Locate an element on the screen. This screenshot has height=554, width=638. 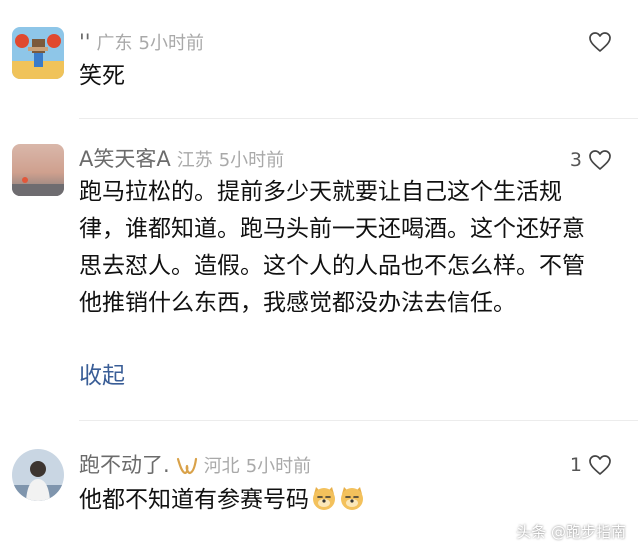
comment-author: A笑天客A is located at coordinates (125, 159).